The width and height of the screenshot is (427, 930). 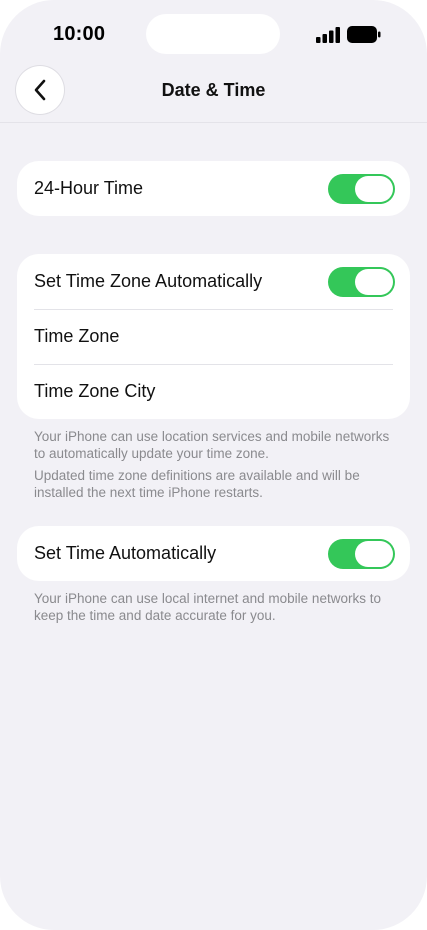 I want to click on row-label: 24-Hour Time, so click(x=89, y=188).